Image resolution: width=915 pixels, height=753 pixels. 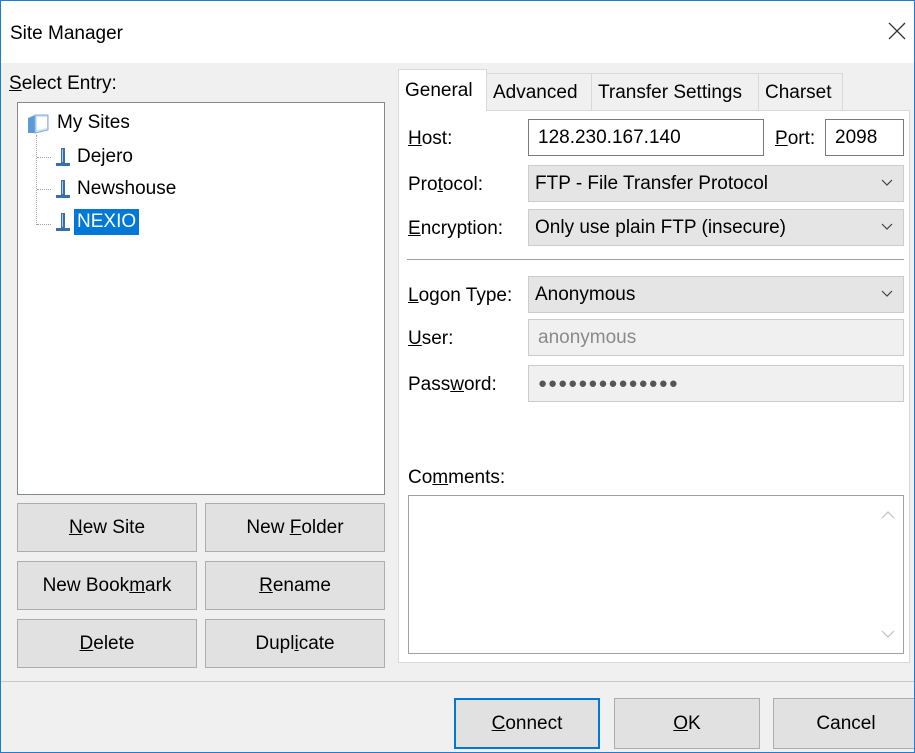 I want to click on tree-item-label: NEXIO, so click(x=106, y=222).